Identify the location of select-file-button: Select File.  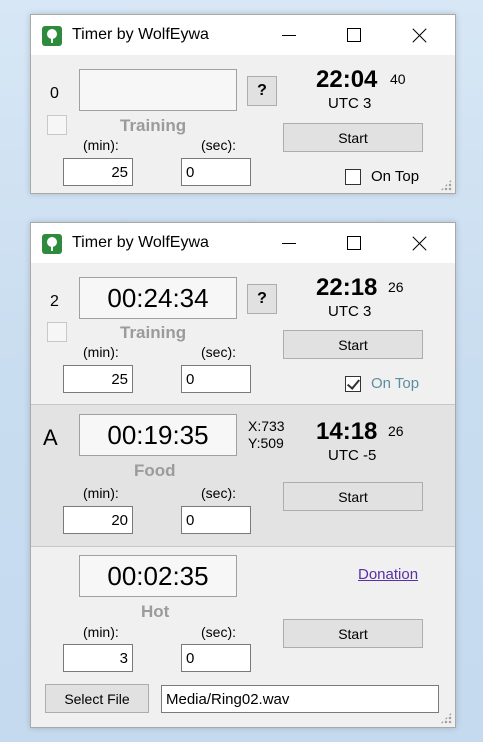
(97, 698).